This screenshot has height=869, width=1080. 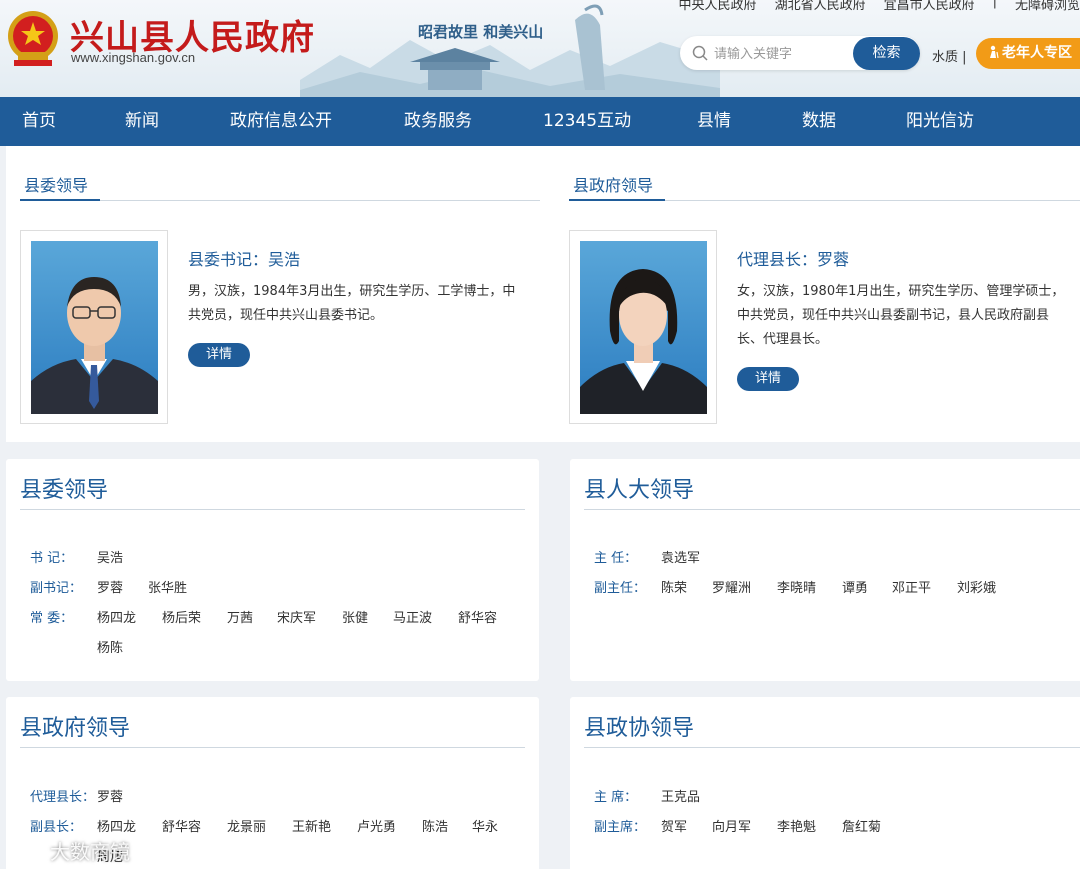 I want to click on search-button: 检索, so click(x=886, y=53).